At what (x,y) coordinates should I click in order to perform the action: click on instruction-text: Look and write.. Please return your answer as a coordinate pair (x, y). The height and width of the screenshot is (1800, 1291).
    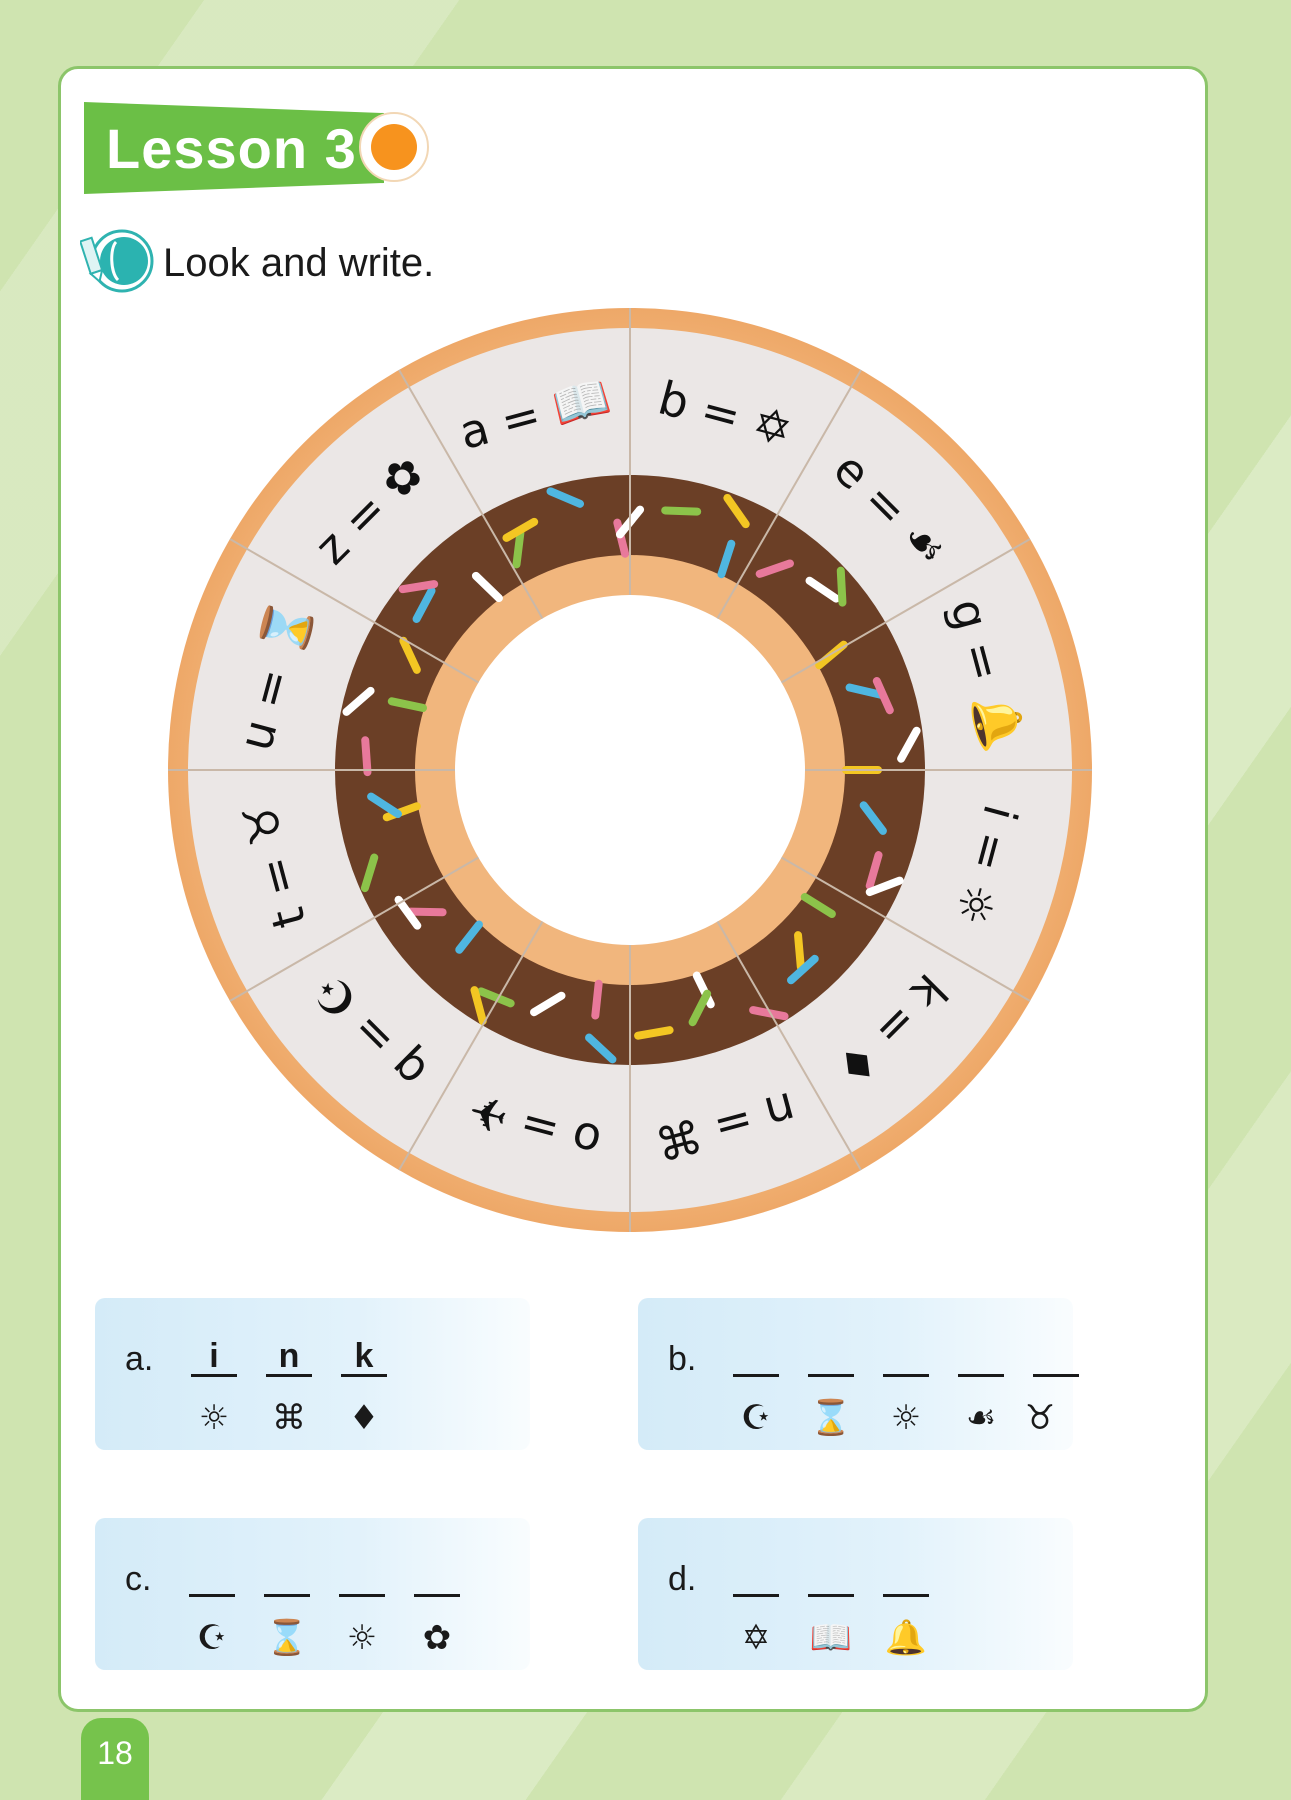
    Looking at the image, I should click on (299, 263).